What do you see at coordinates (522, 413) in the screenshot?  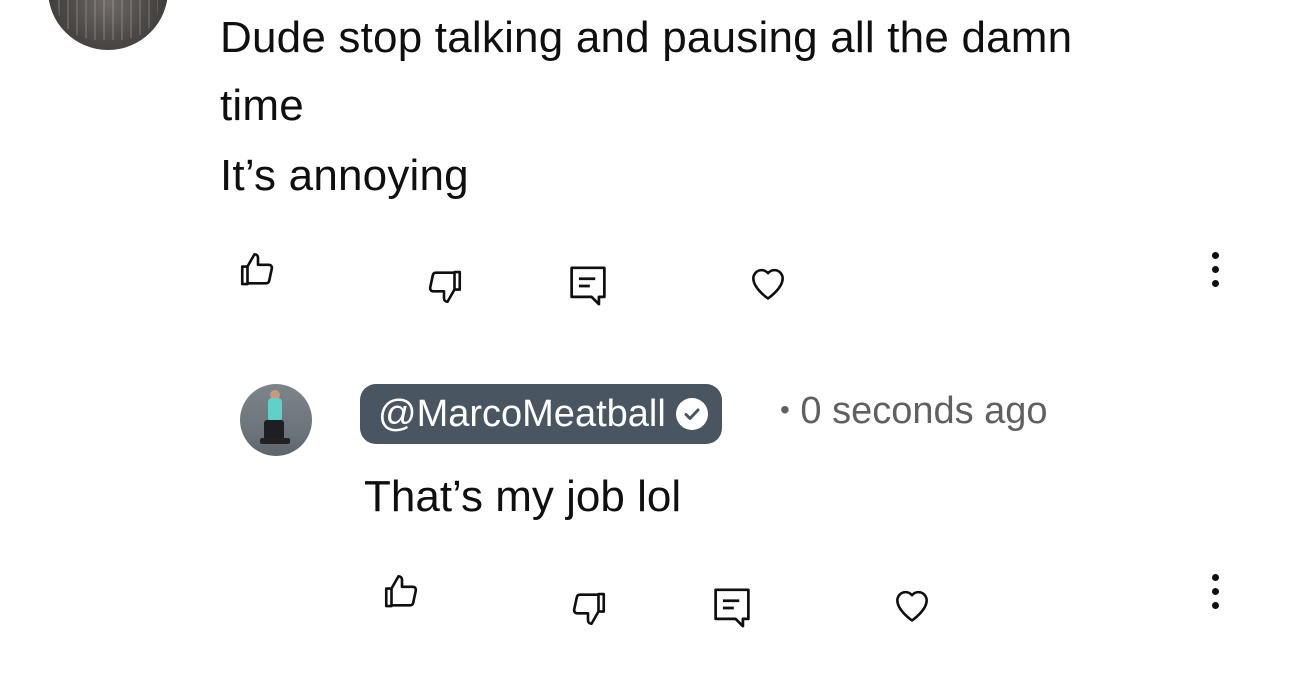 I see `author-name: @MarcoMeatball` at bounding box center [522, 413].